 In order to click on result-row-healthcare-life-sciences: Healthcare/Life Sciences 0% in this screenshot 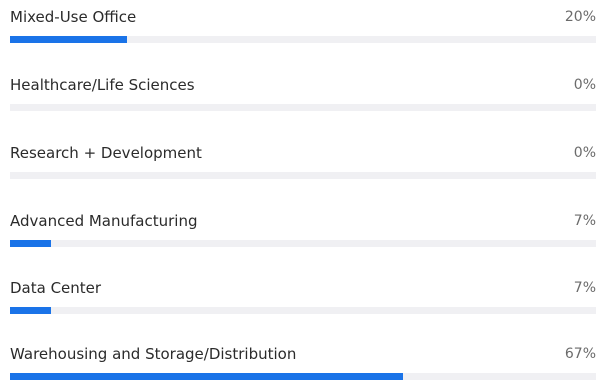, I will do `click(303, 94)`.